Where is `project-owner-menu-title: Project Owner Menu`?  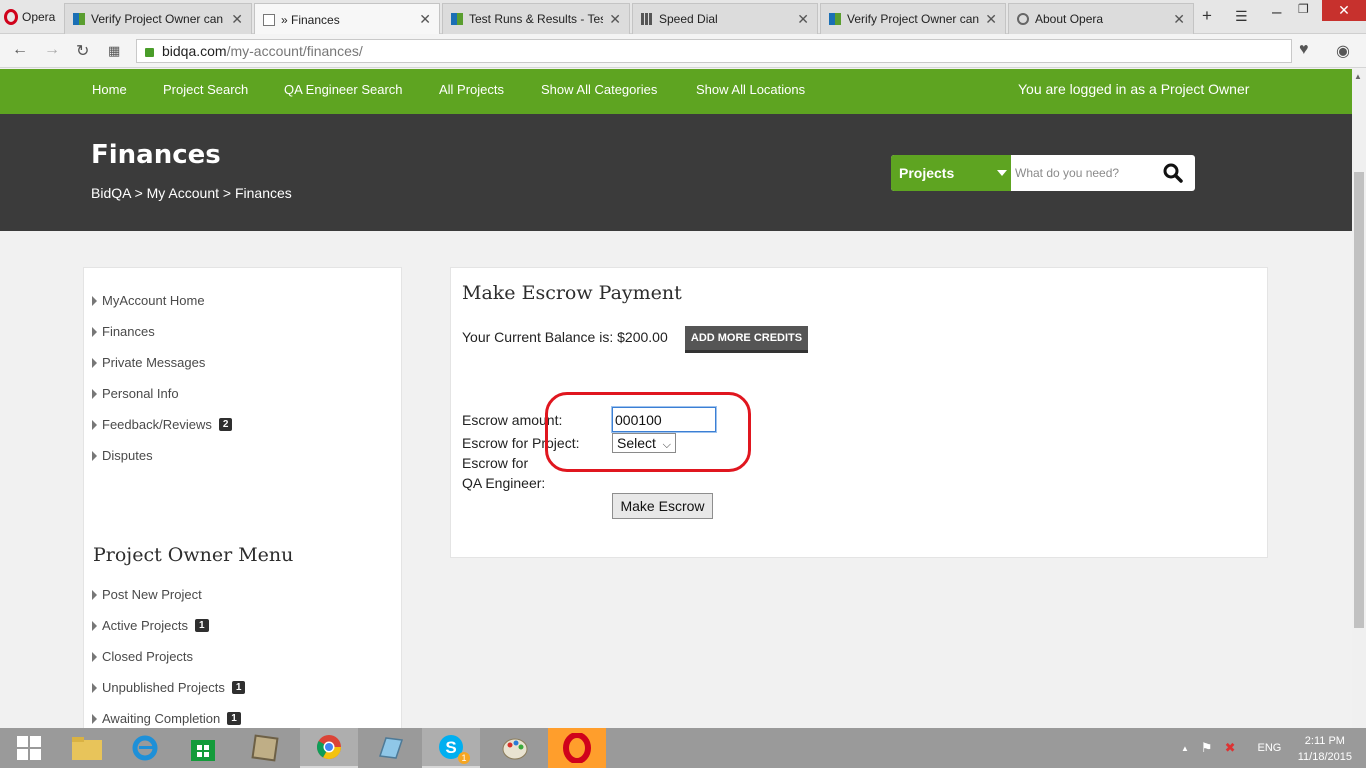
project-owner-menu-title: Project Owner Menu is located at coordinates (193, 555).